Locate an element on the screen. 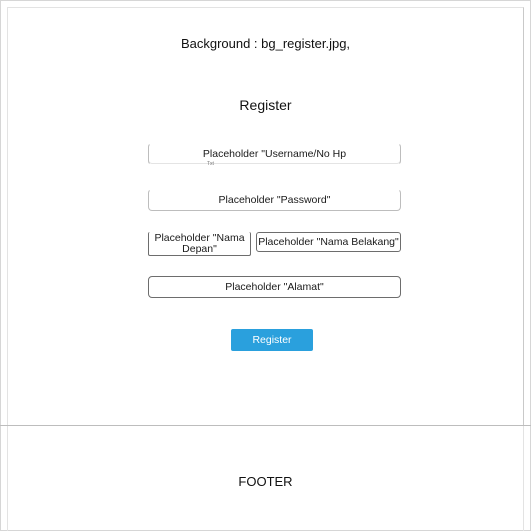 The height and width of the screenshot is (531, 531). footer-text: FOOTER is located at coordinates (265, 481).